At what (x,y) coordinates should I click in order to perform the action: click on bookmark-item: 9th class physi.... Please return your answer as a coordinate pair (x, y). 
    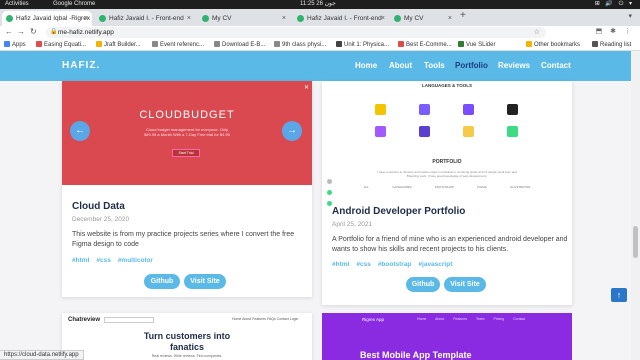
    Looking at the image, I should click on (300, 45).